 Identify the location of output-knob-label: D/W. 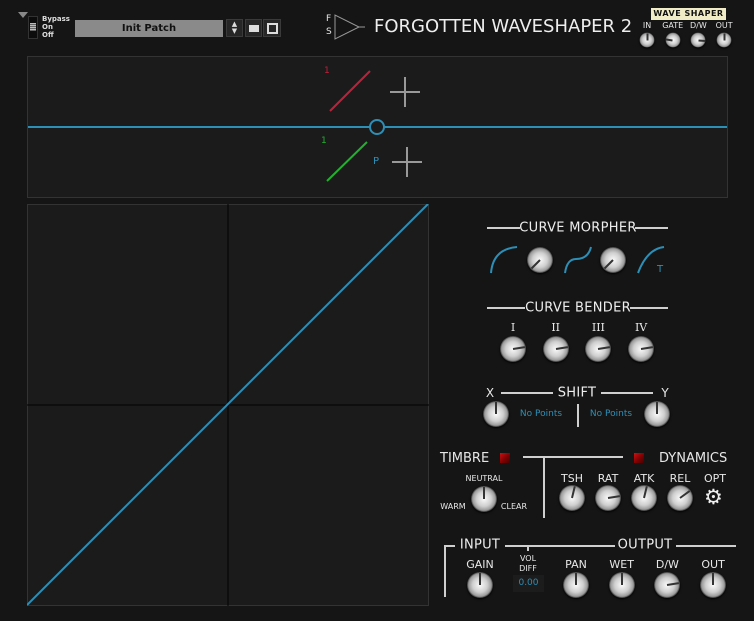
(667, 564).